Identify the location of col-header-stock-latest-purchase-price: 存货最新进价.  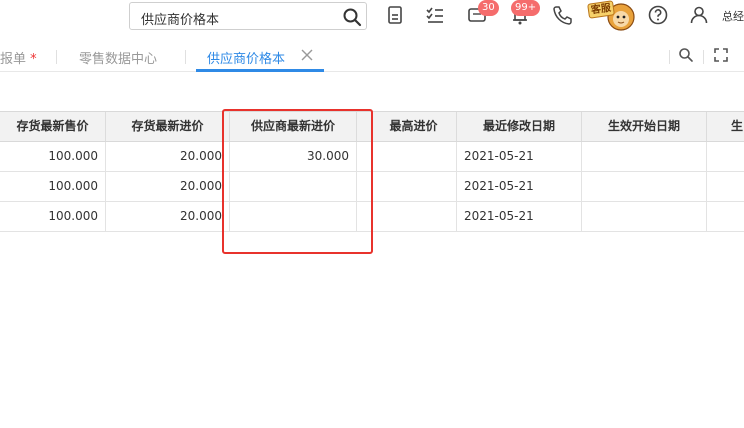
(168, 126).